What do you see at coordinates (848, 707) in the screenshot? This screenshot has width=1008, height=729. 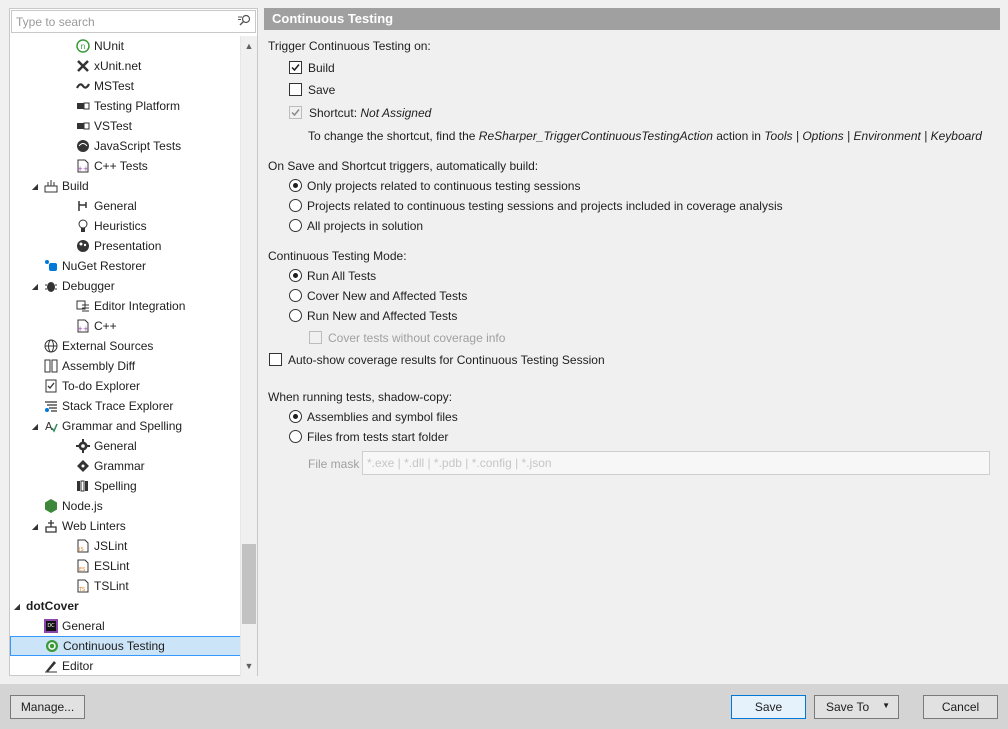 I see `save-to-button-label: Save To` at bounding box center [848, 707].